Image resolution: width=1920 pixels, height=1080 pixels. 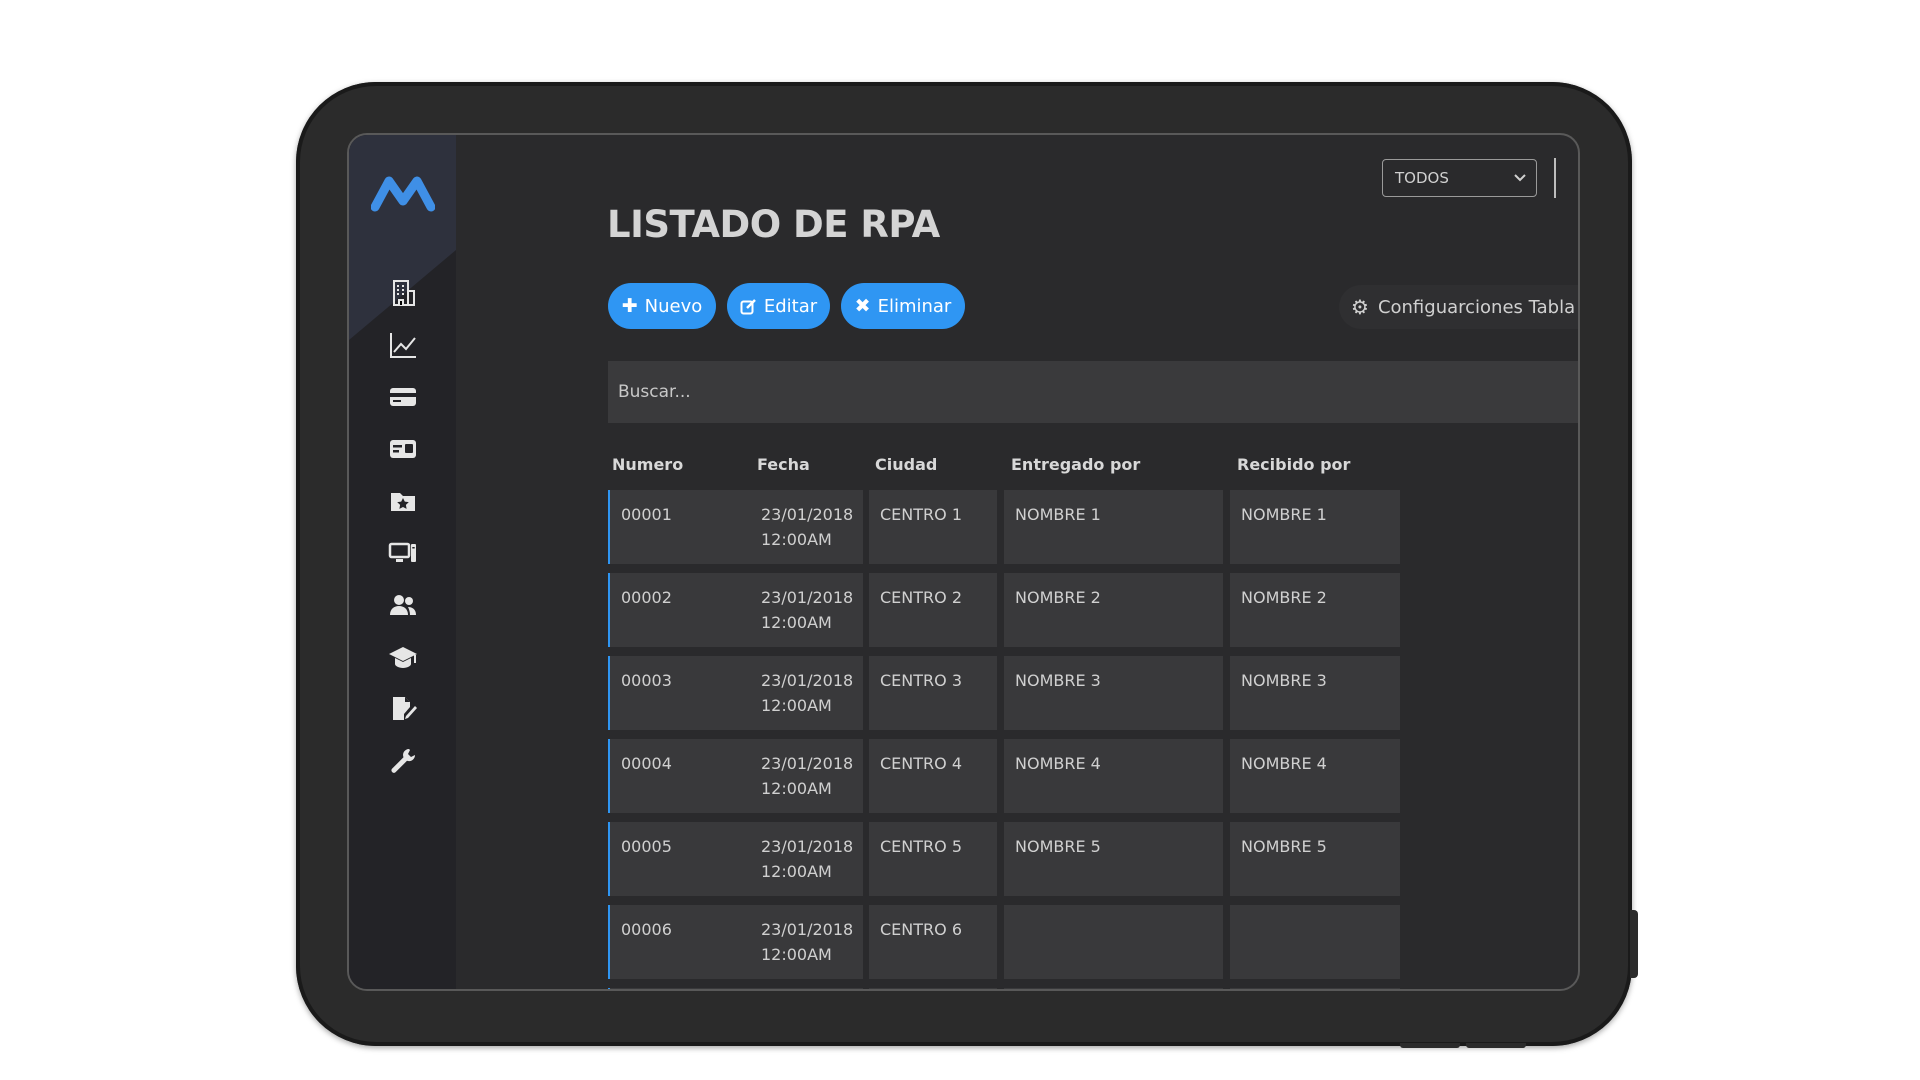 What do you see at coordinates (906, 464) in the screenshot?
I see `column-header-ciudad: Ciudad` at bounding box center [906, 464].